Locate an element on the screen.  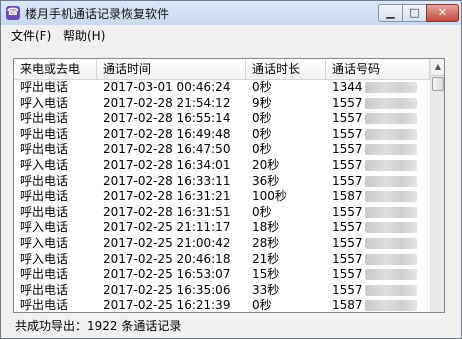
table-row: 呼出电话 2017-02-28 16:49:48 0秒 1557 is located at coordinates (222, 135).